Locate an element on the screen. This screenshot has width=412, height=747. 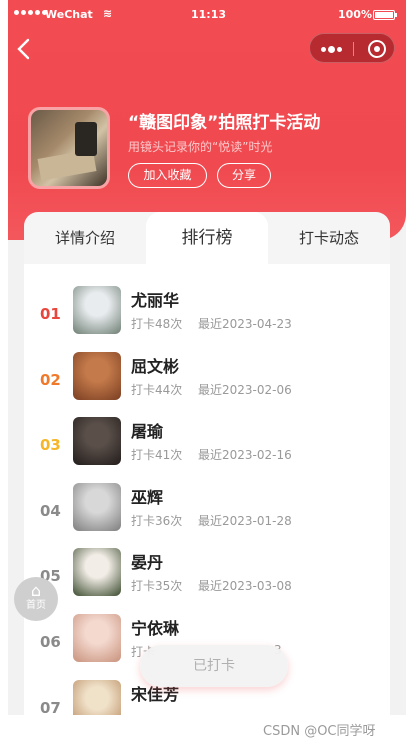
last-checkin-date: 最近2023-04-23 is located at coordinates (245, 324).